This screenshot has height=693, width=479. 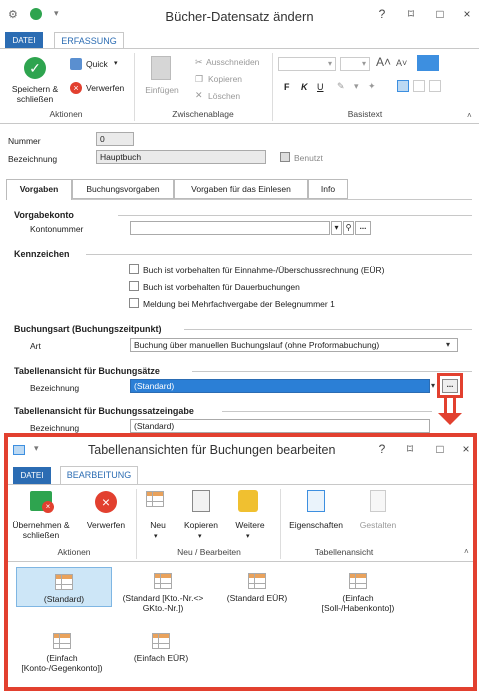 What do you see at coordinates (411, 14) in the screenshot?
I see `restore-icon: ⌑` at bounding box center [411, 14].